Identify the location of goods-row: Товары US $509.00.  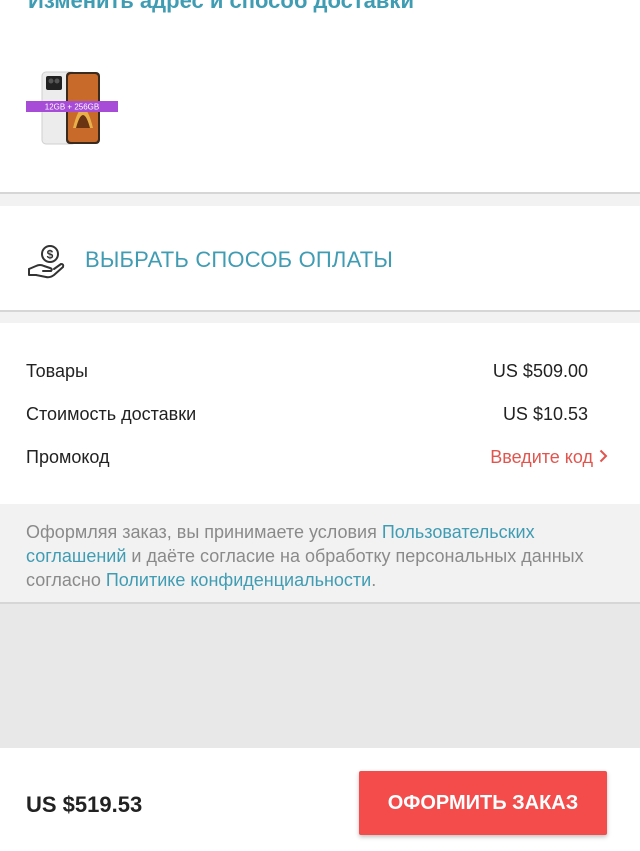
(307, 374).